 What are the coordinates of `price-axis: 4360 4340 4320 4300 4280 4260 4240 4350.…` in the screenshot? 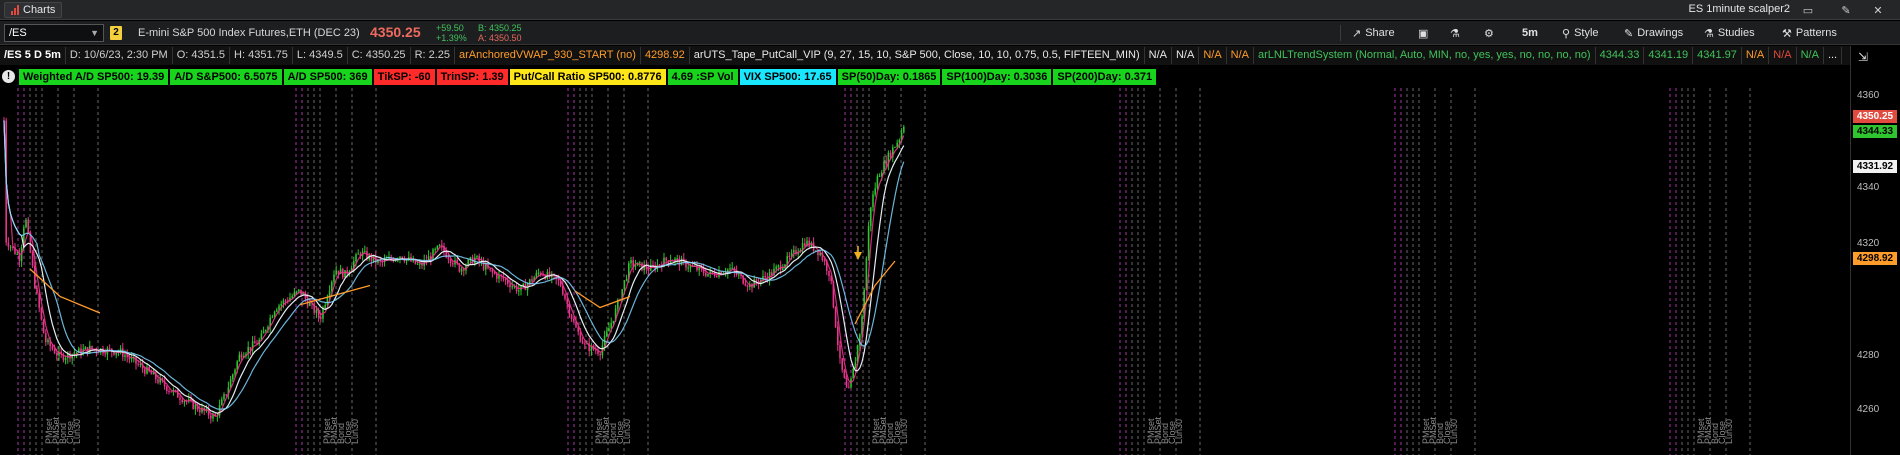 It's located at (1875, 250).